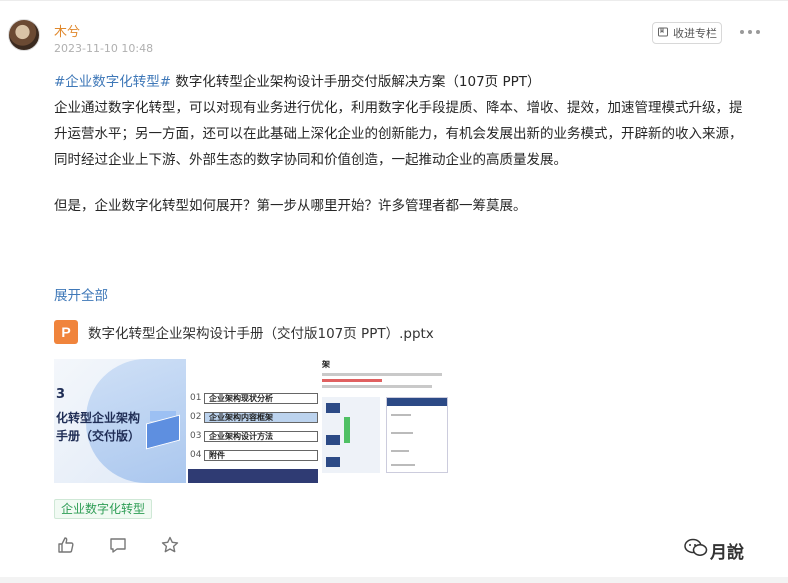  I want to click on contents-row-num: 03, so click(196, 436).